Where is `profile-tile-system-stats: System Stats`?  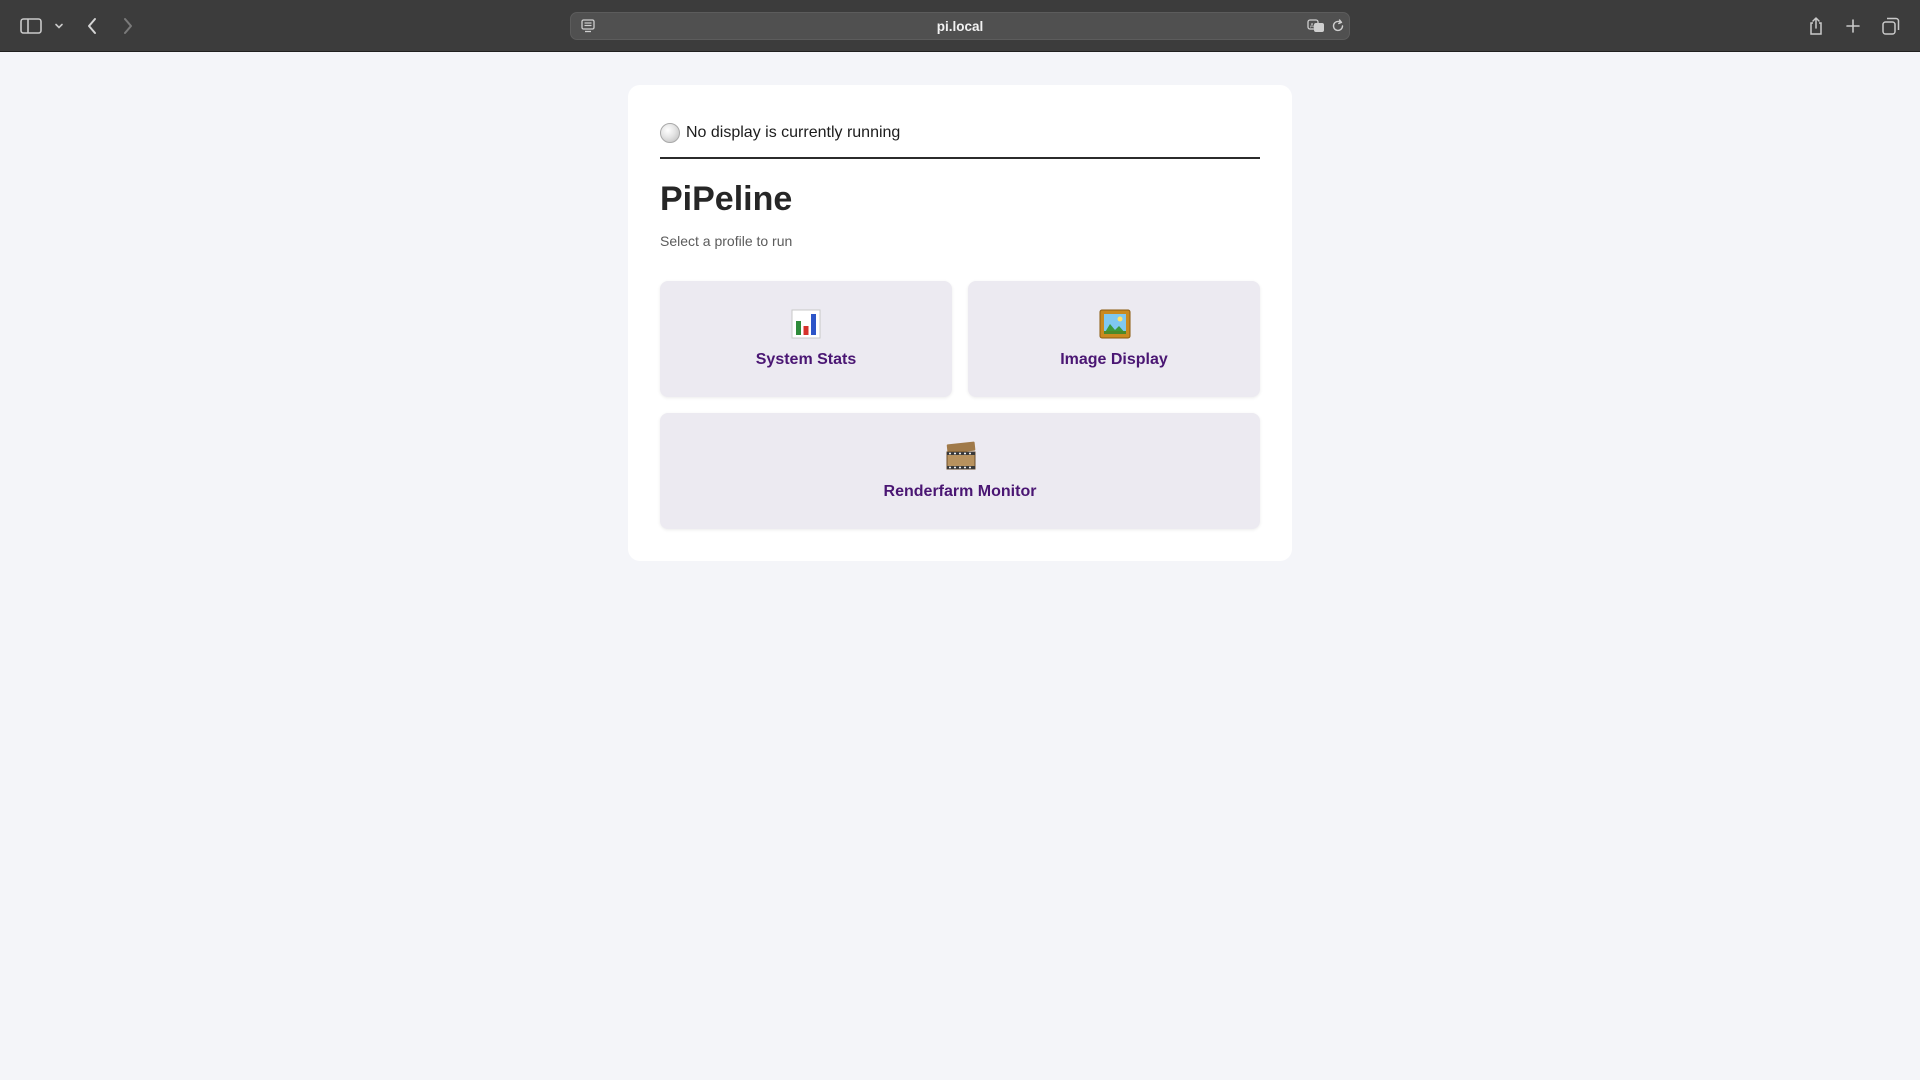 profile-tile-system-stats: System Stats is located at coordinates (806, 339).